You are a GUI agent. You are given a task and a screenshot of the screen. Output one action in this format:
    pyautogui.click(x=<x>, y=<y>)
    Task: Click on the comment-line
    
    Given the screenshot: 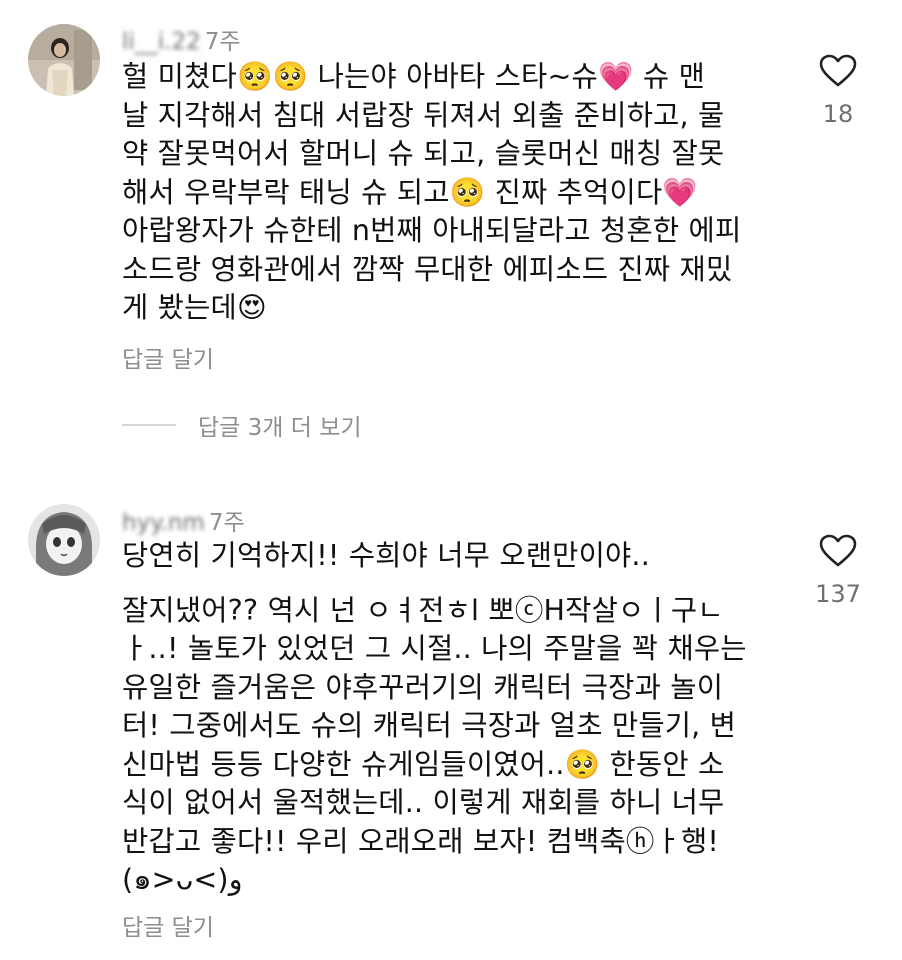 What is the action you would take?
    pyautogui.click(x=452, y=584)
    